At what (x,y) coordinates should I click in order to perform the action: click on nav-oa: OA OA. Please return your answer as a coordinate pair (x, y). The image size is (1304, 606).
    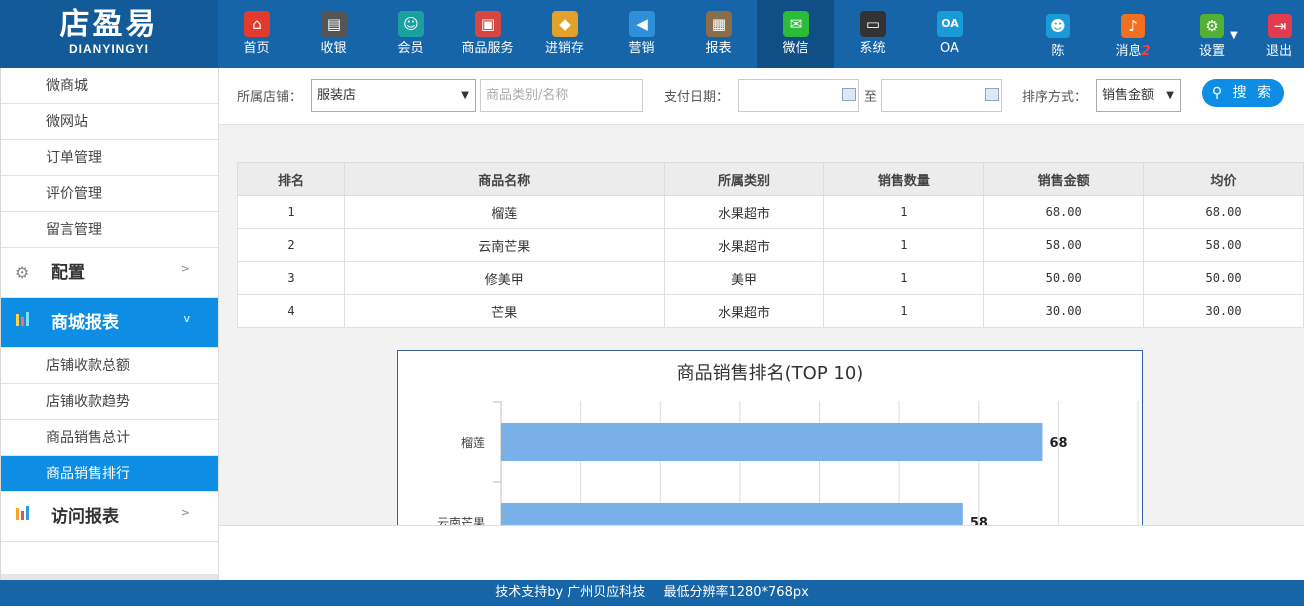
    Looking at the image, I should click on (949, 34).